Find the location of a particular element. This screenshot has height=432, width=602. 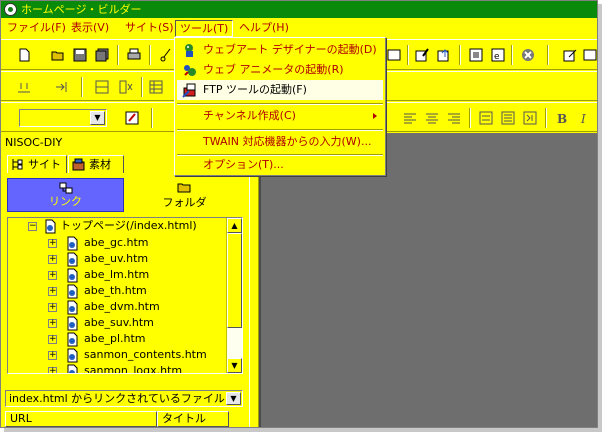

align-right-button is located at coordinates (454, 118).